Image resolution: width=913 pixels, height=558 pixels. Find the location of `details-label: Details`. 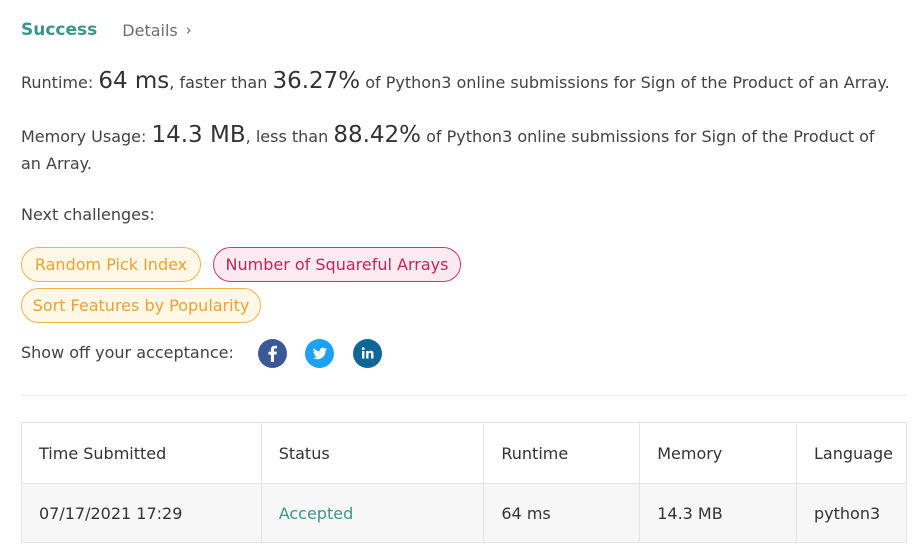

details-label: Details is located at coordinates (150, 30).